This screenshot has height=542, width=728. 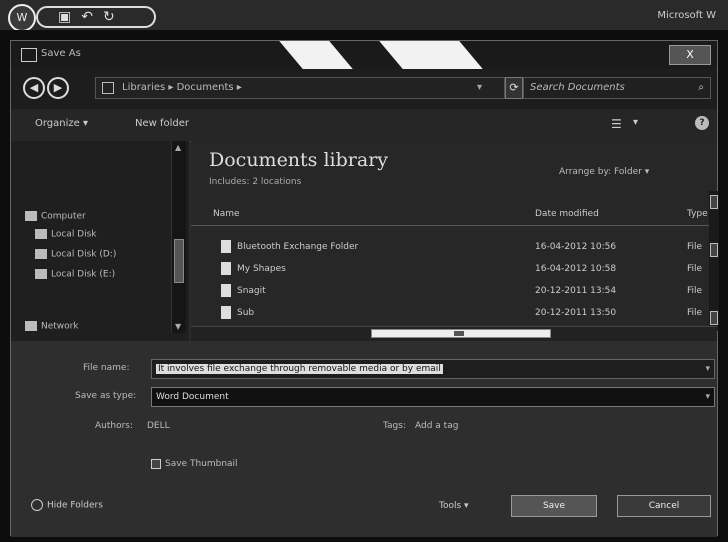 What do you see at coordinates (635, 122) in the screenshot?
I see `view-dropdown-icon: ▾` at bounding box center [635, 122].